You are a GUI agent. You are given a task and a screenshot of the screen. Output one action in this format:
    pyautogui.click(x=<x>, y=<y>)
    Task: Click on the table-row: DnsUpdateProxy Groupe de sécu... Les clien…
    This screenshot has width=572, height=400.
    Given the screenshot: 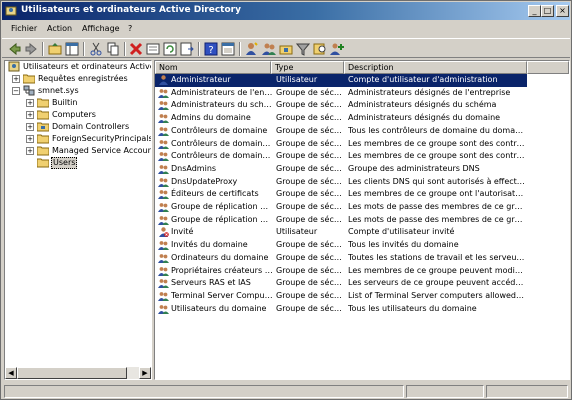 What is the action you would take?
    pyautogui.click(x=341, y=182)
    